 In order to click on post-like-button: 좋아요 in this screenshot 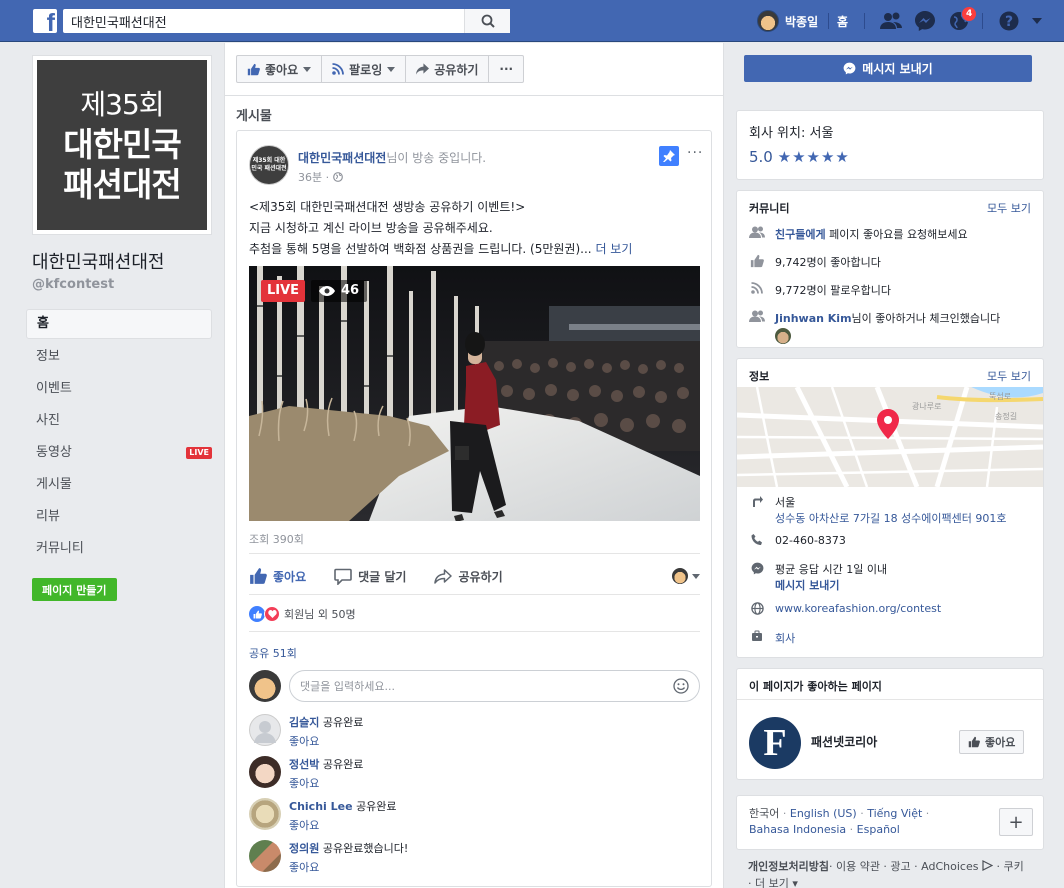, I will do `click(277, 576)`.